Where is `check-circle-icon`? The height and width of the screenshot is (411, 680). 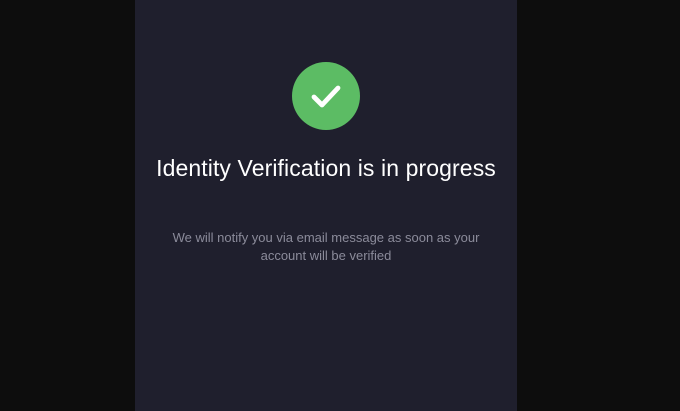
check-circle-icon is located at coordinates (326, 96).